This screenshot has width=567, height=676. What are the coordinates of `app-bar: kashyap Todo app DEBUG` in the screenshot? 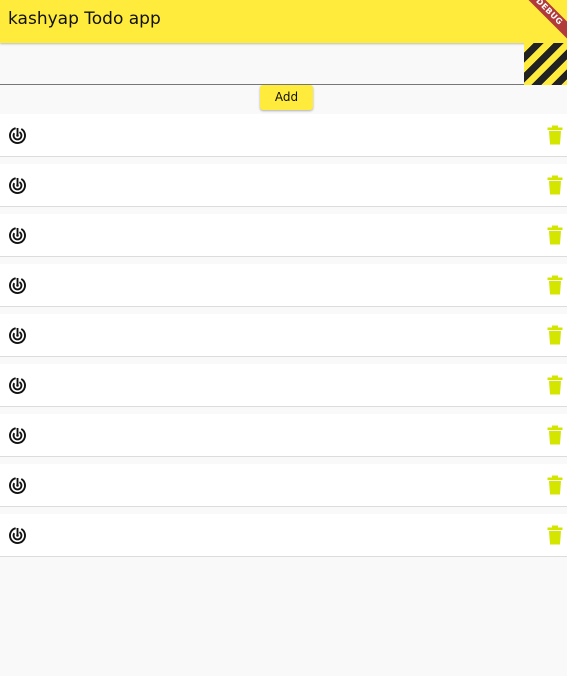 It's located at (283, 21).